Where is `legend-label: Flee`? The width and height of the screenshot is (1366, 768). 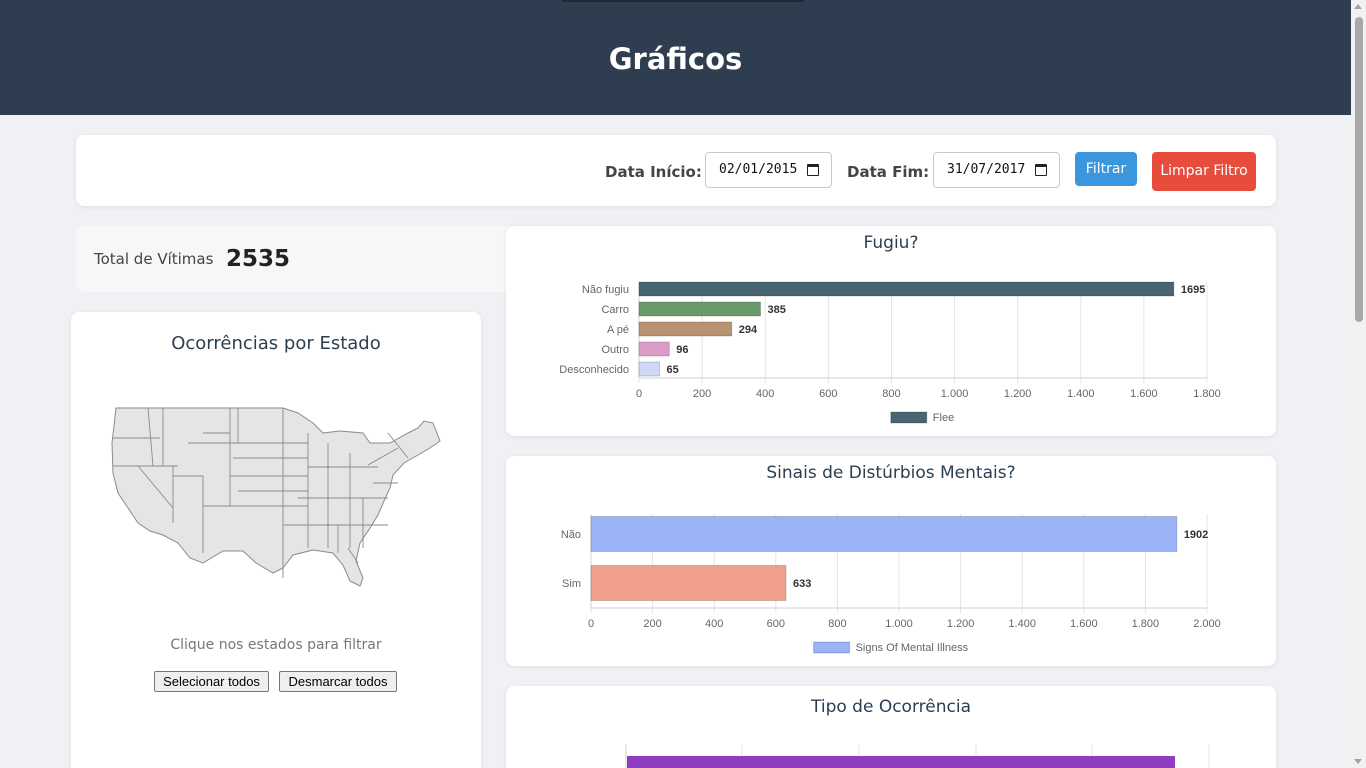 legend-label: Flee is located at coordinates (943, 418).